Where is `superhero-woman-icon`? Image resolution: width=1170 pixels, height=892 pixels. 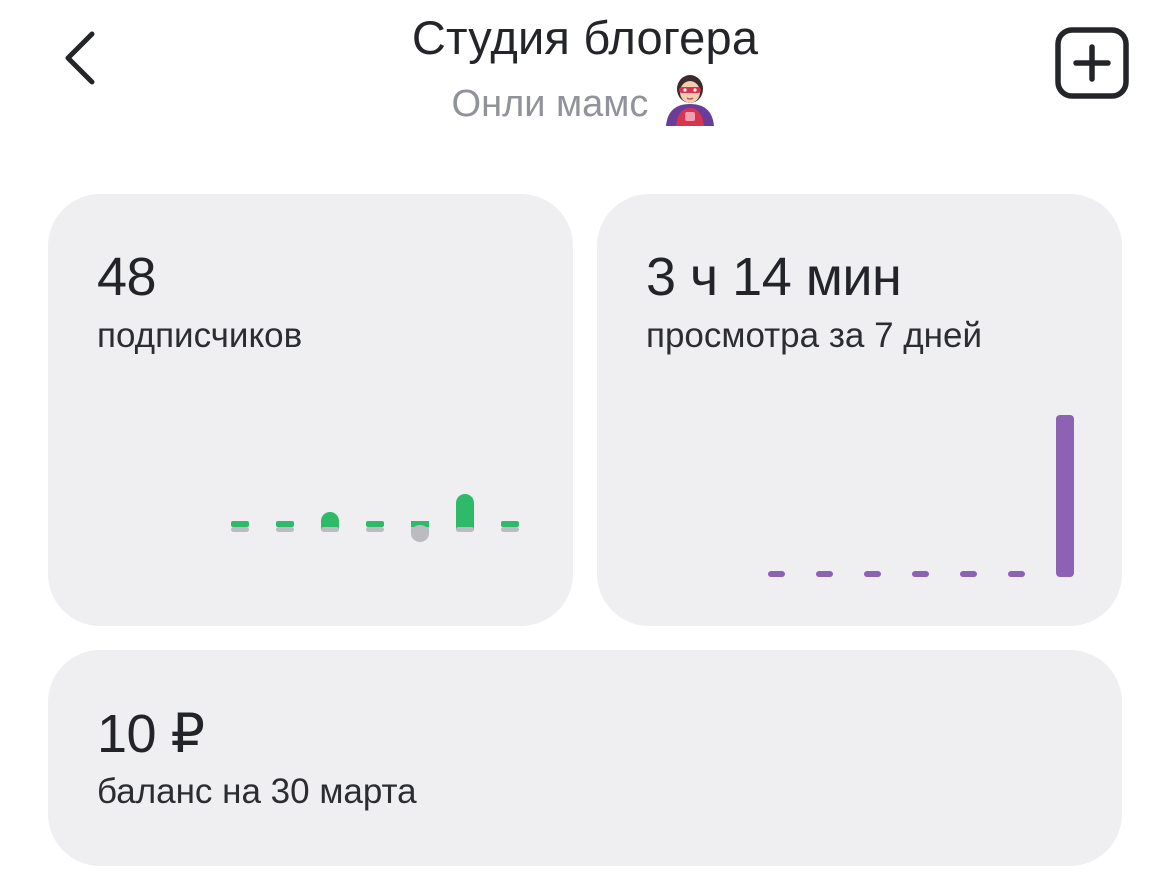
superhero-woman-icon is located at coordinates (690, 100).